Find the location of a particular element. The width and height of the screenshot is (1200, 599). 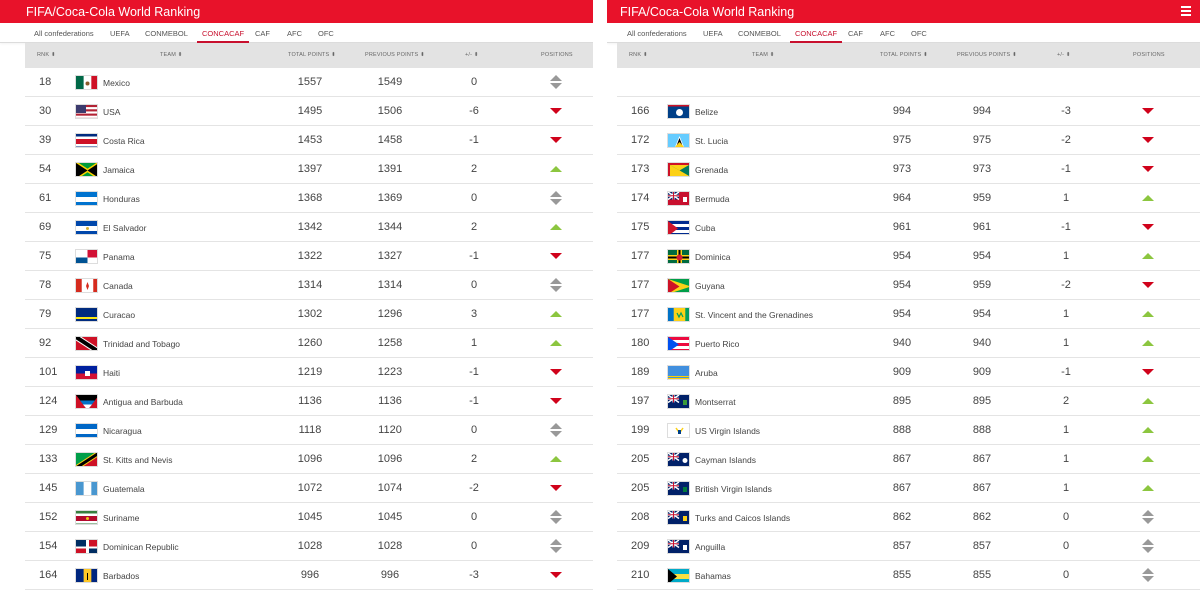

table-row: 164 Barbados 996 996 -3 is located at coordinates (309, 575).